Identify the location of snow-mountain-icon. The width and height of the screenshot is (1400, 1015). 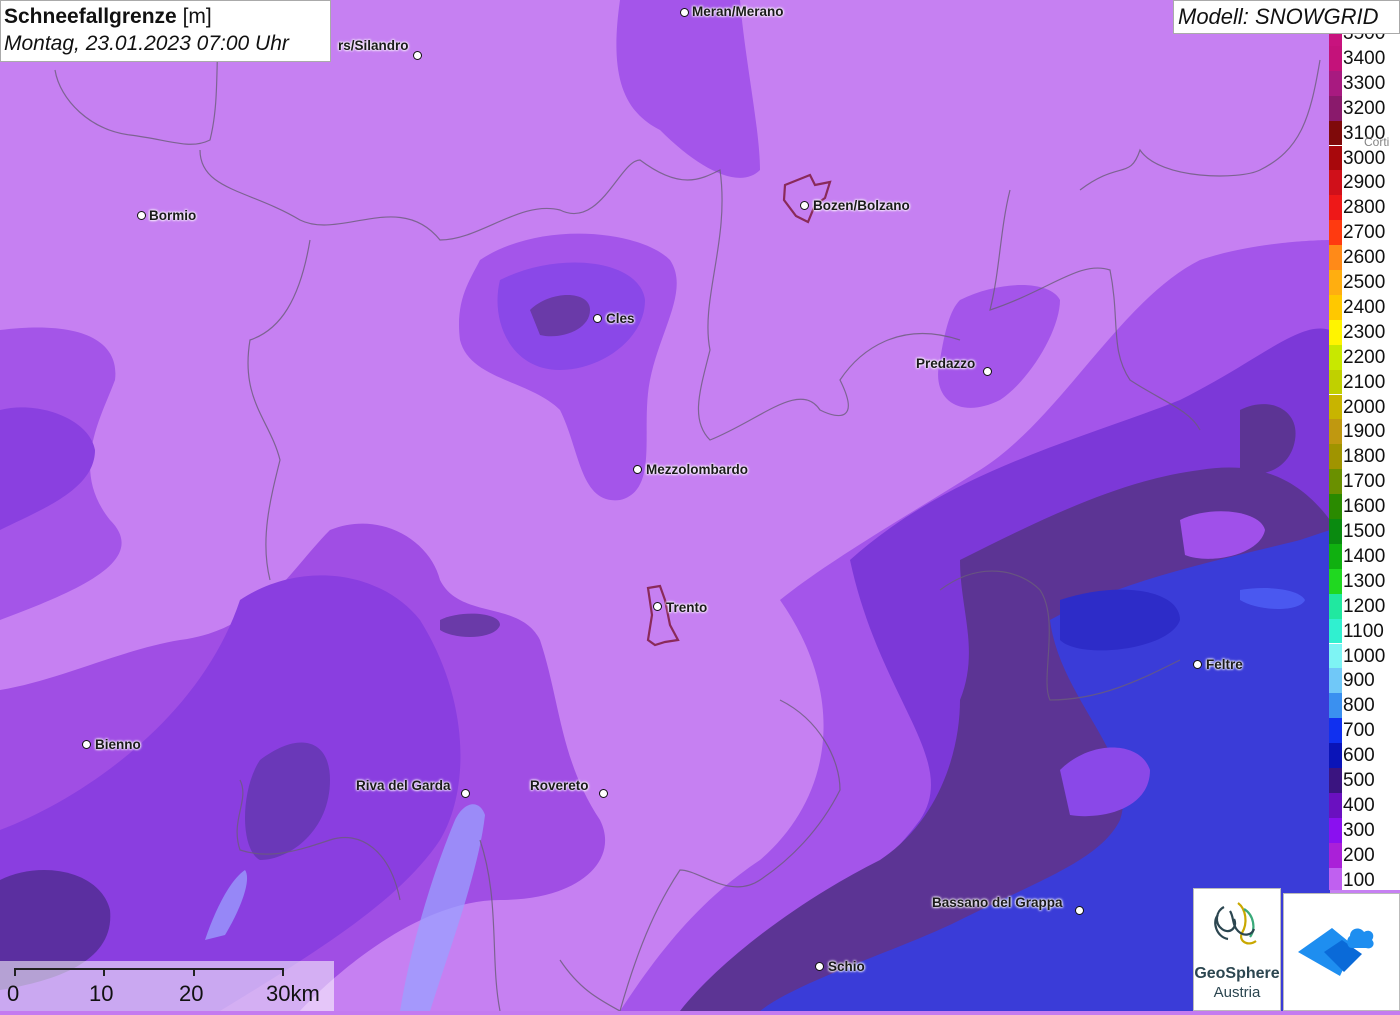
(1336, 952).